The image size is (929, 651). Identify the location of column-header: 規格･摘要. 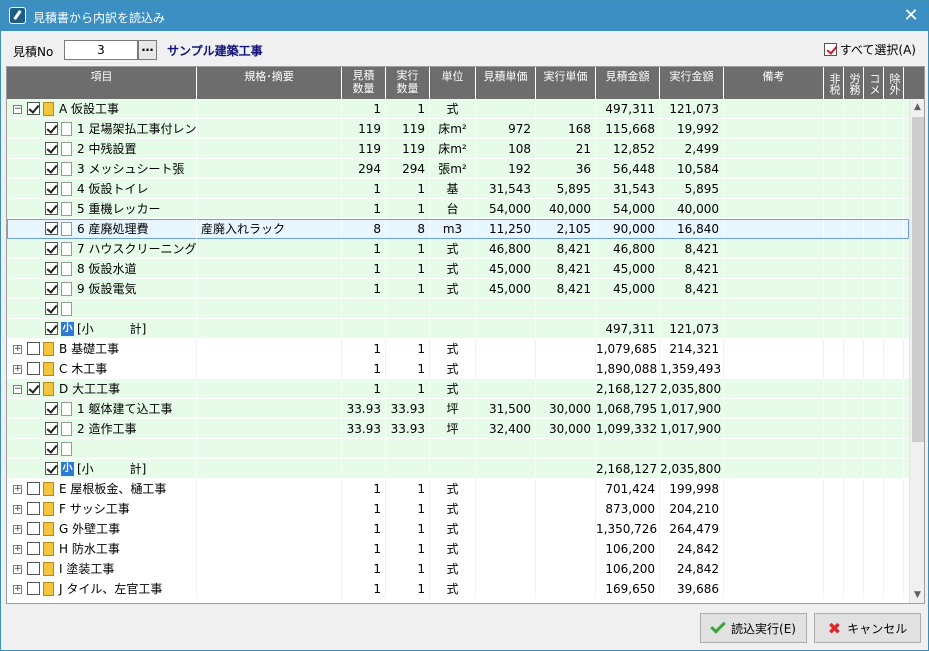
(269, 83).